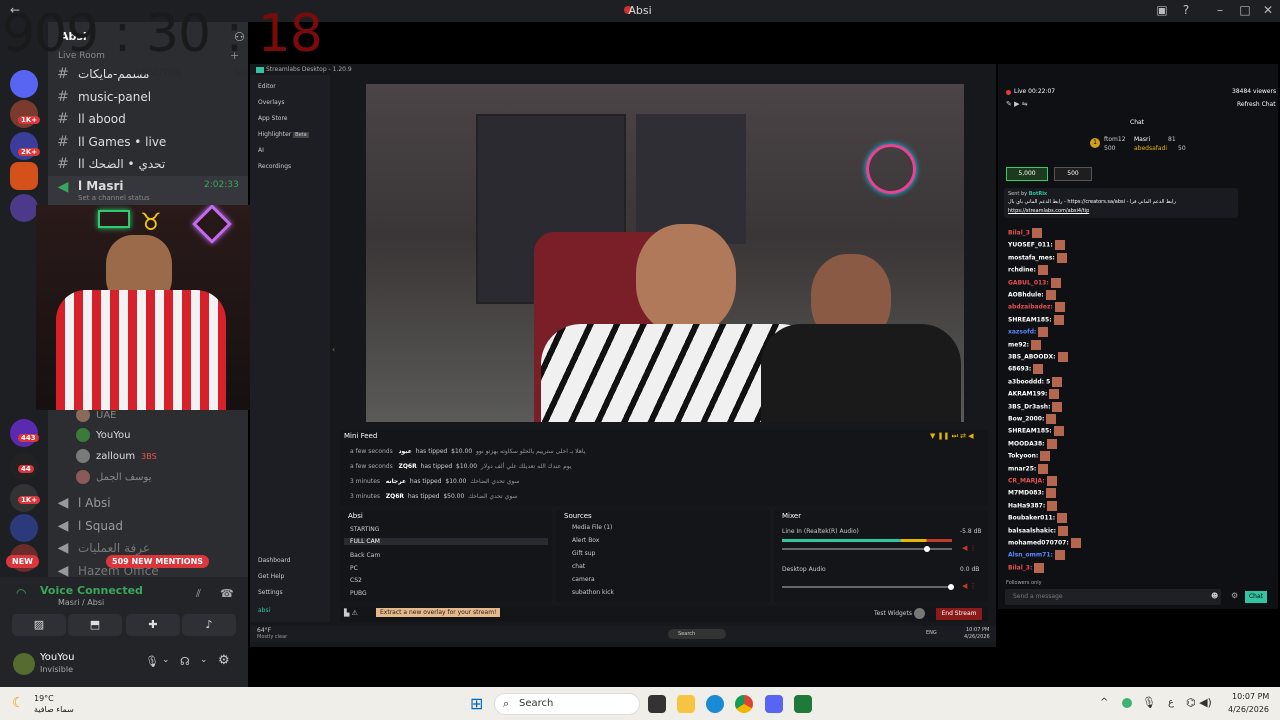 This screenshot has height=720, width=1280. What do you see at coordinates (148, 526) in the screenshot?
I see `voice-channel: ◀ l Squad` at bounding box center [148, 526].